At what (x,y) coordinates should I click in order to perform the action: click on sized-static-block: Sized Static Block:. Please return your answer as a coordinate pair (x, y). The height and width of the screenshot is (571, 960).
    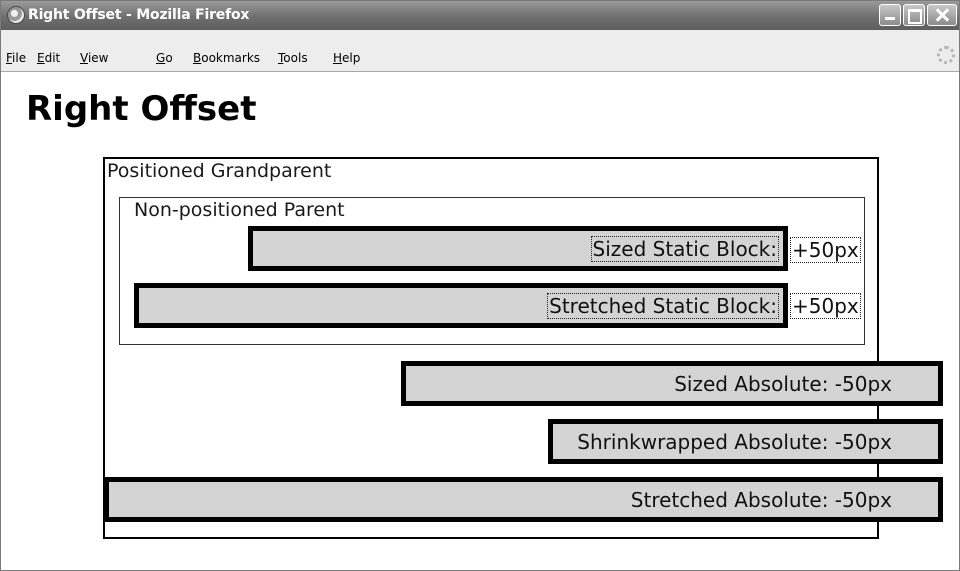
    Looking at the image, I should click on (518, 248).